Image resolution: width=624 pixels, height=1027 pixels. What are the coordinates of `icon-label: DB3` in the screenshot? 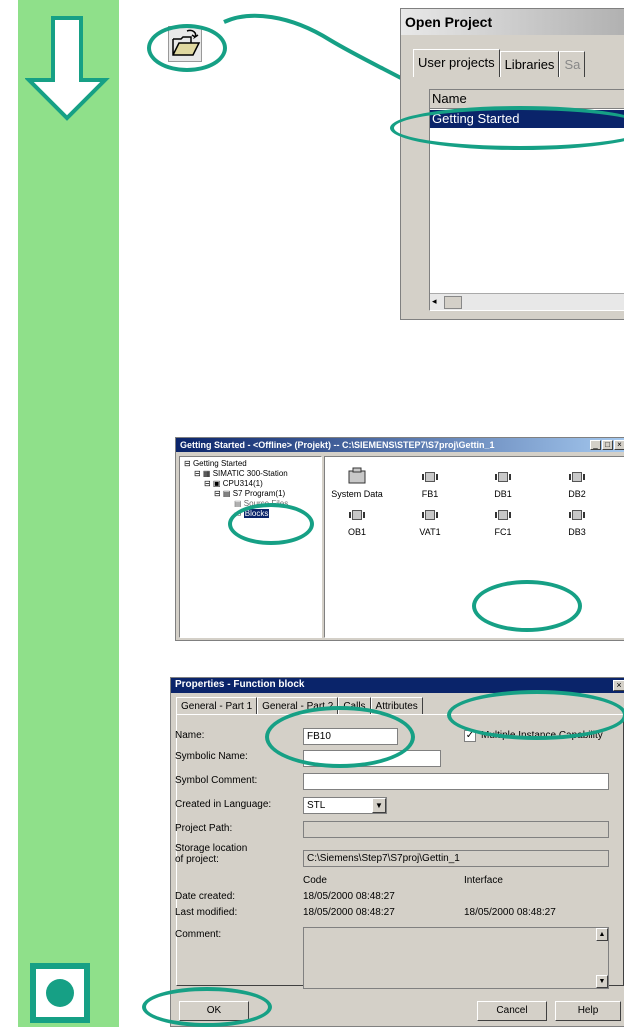 It's located at (577, 532).